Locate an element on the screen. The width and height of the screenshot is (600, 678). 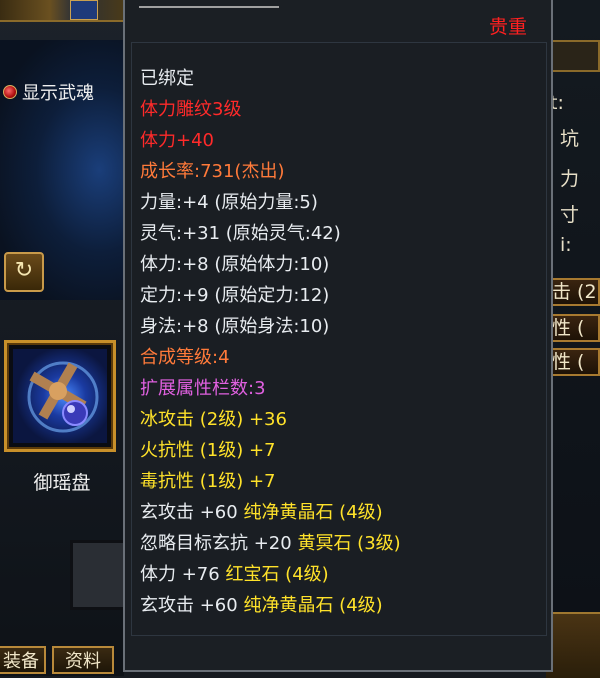
gem-name: 黄冥石 (3级) is located at coordinates (349, 543).